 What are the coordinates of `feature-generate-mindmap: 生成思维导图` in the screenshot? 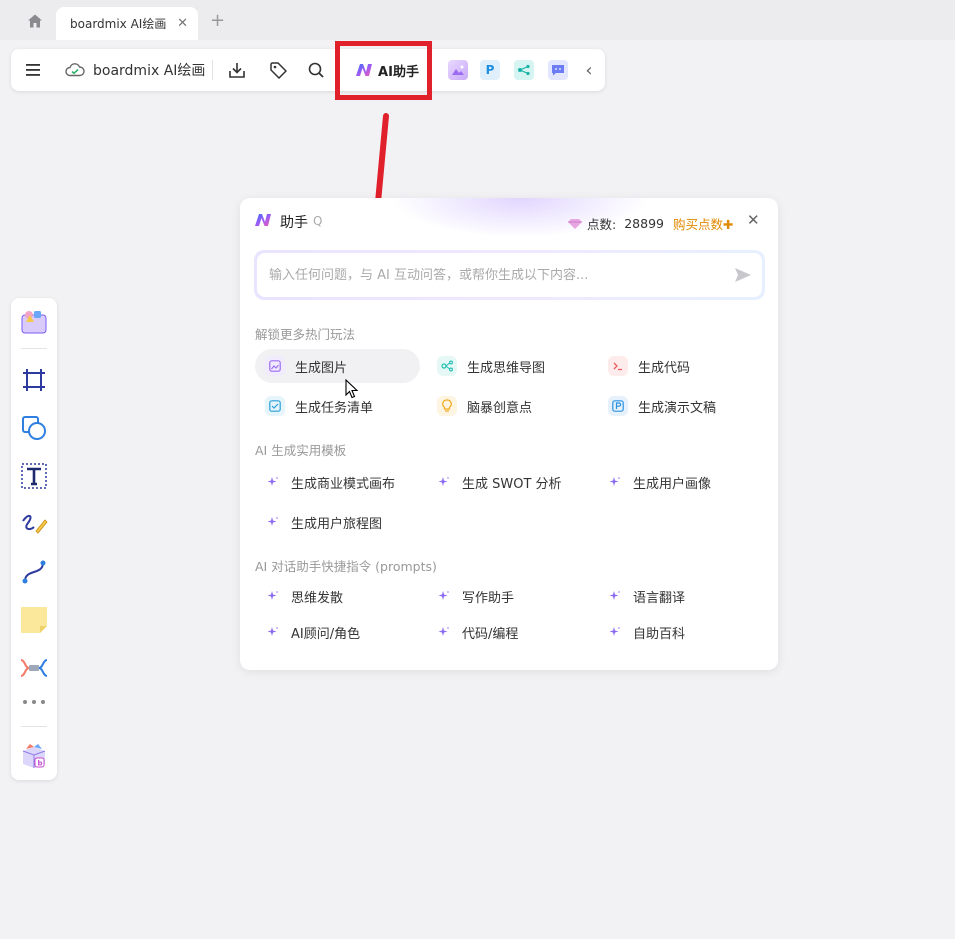 It's located at (509, 366).